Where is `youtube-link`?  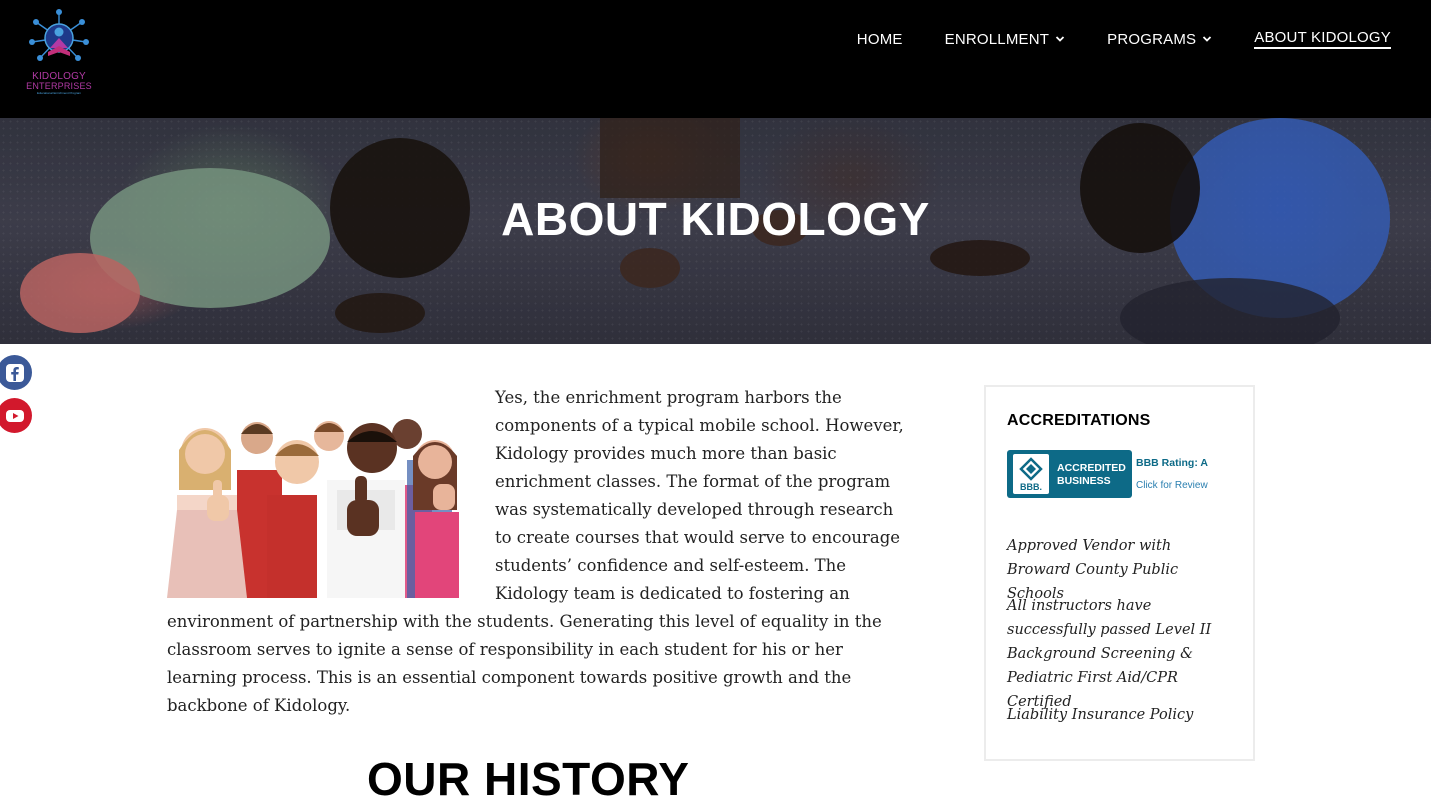 youtube-link is located at coordinates (16, 415).